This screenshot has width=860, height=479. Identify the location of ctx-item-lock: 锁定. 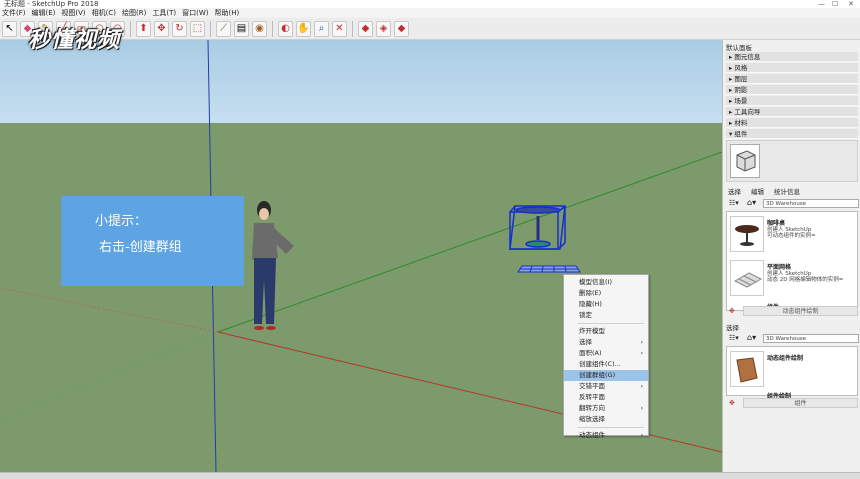
(606, 315).